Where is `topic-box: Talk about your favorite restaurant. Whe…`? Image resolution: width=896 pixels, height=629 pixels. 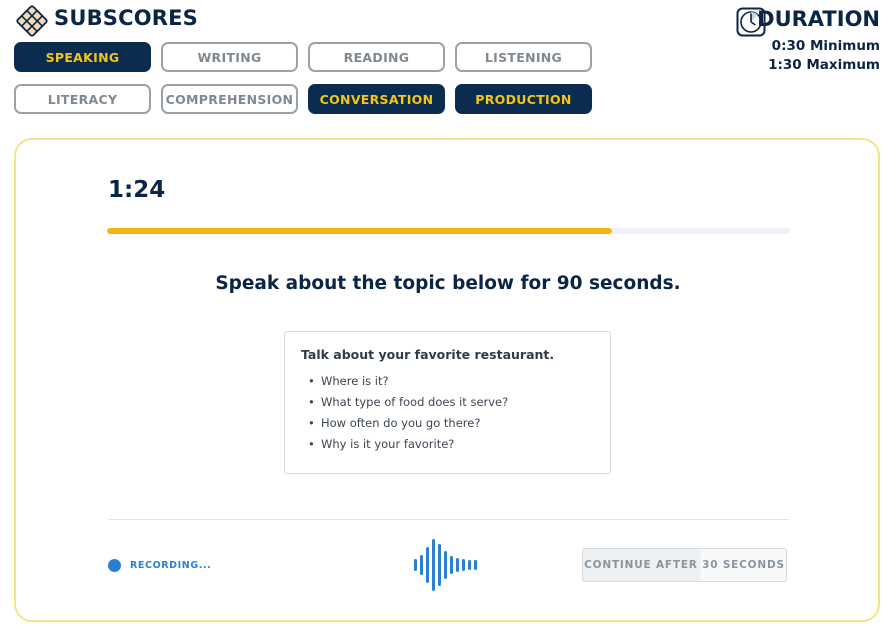
topic-box: Talk about your favorite restaurant. Whe… is located at coordinates (447, 402).